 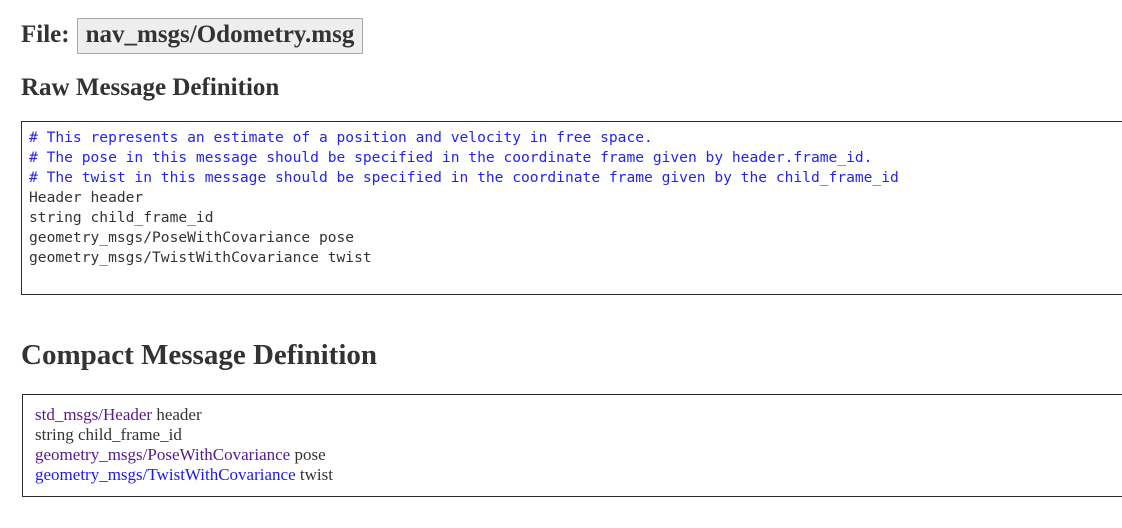 I want to click on compact-field-name: twist, so click(x=314, y=475).